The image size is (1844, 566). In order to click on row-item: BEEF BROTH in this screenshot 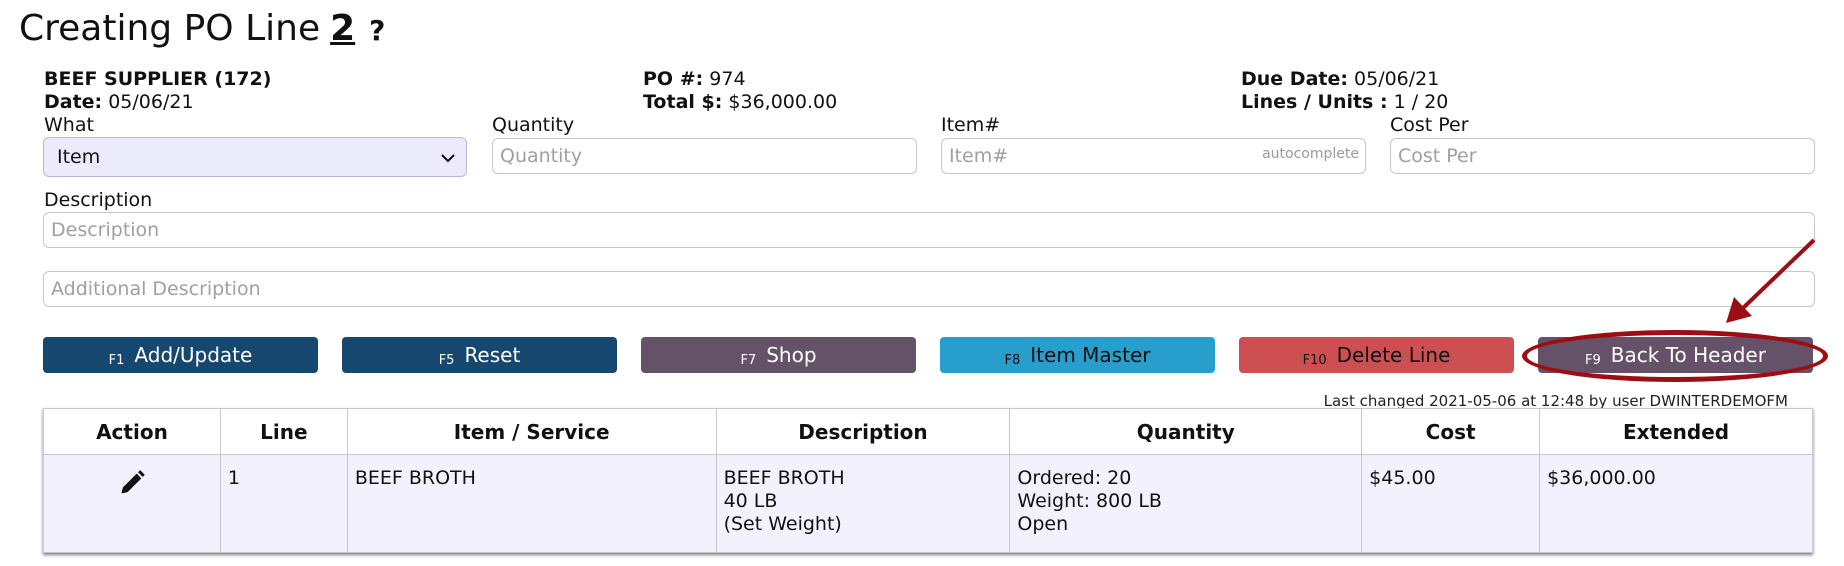, I will do `click(531, 503)`.